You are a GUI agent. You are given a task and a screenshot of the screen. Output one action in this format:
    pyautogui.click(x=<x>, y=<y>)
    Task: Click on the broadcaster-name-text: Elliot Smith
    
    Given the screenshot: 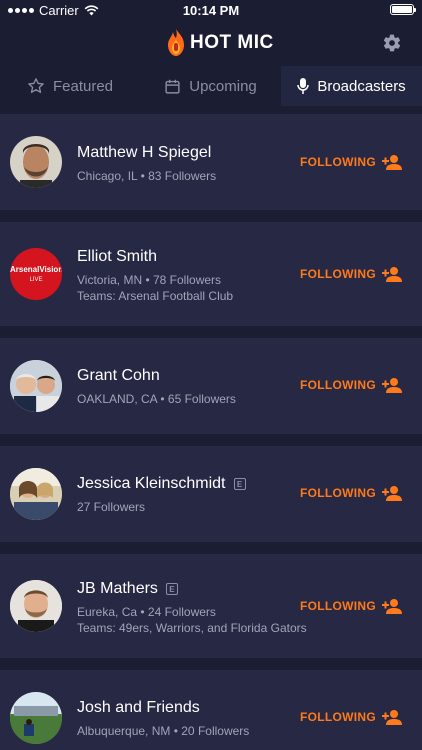 What is the action you would take?
    pyautogui.click(x=117, y=256)
    